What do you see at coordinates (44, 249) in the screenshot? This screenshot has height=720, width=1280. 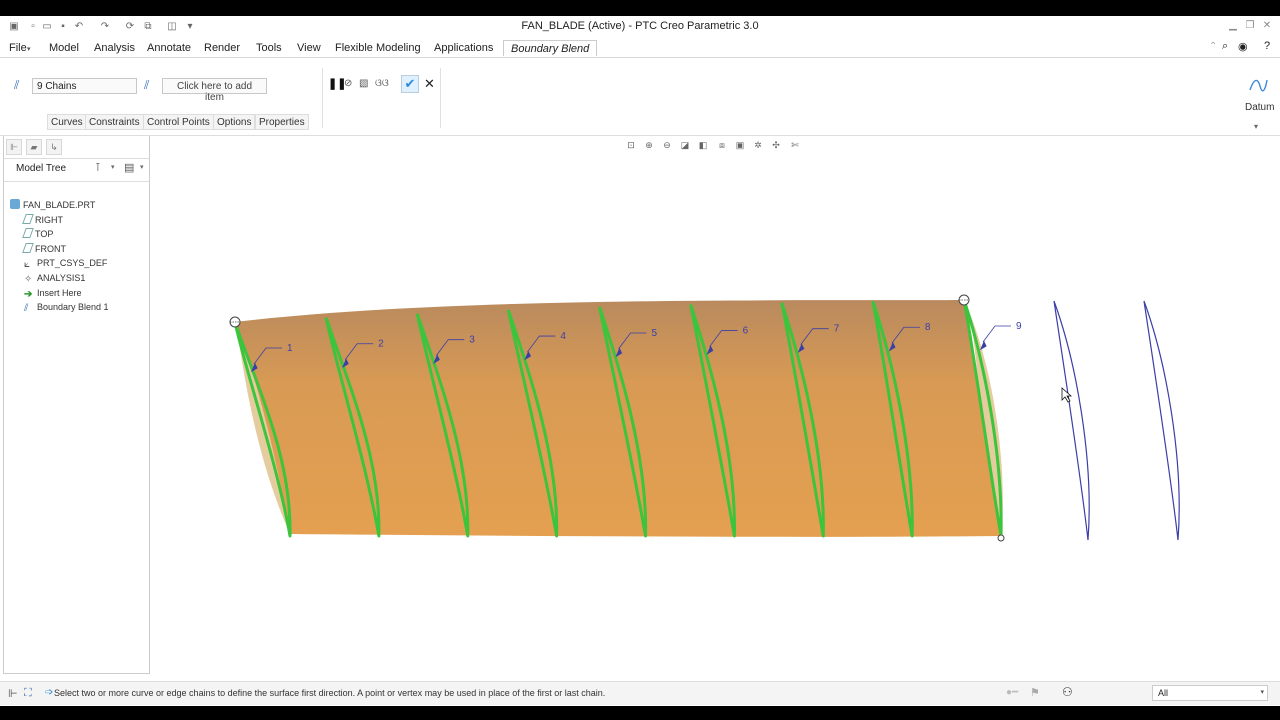 I see `tree-item-front: FRONT` at bounding box center [44, 249].